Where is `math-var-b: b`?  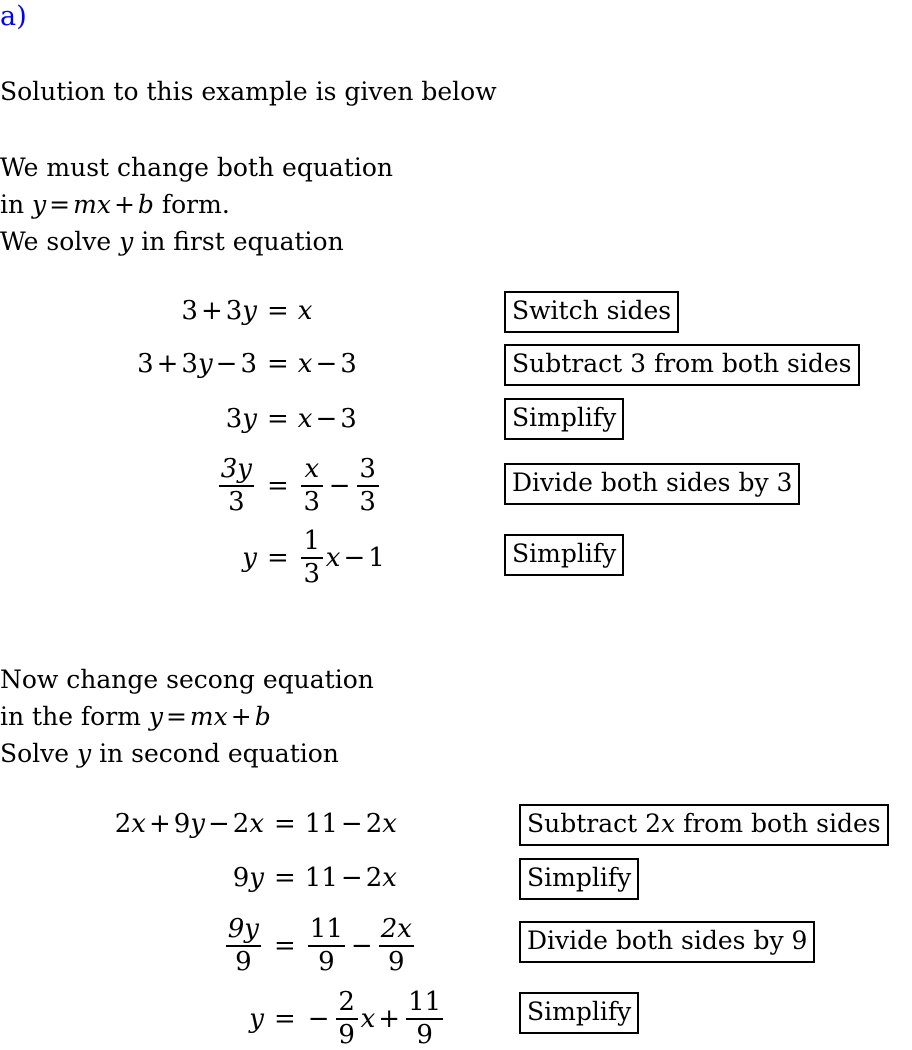 math-var-b: b is located at coordinates (145, 204).